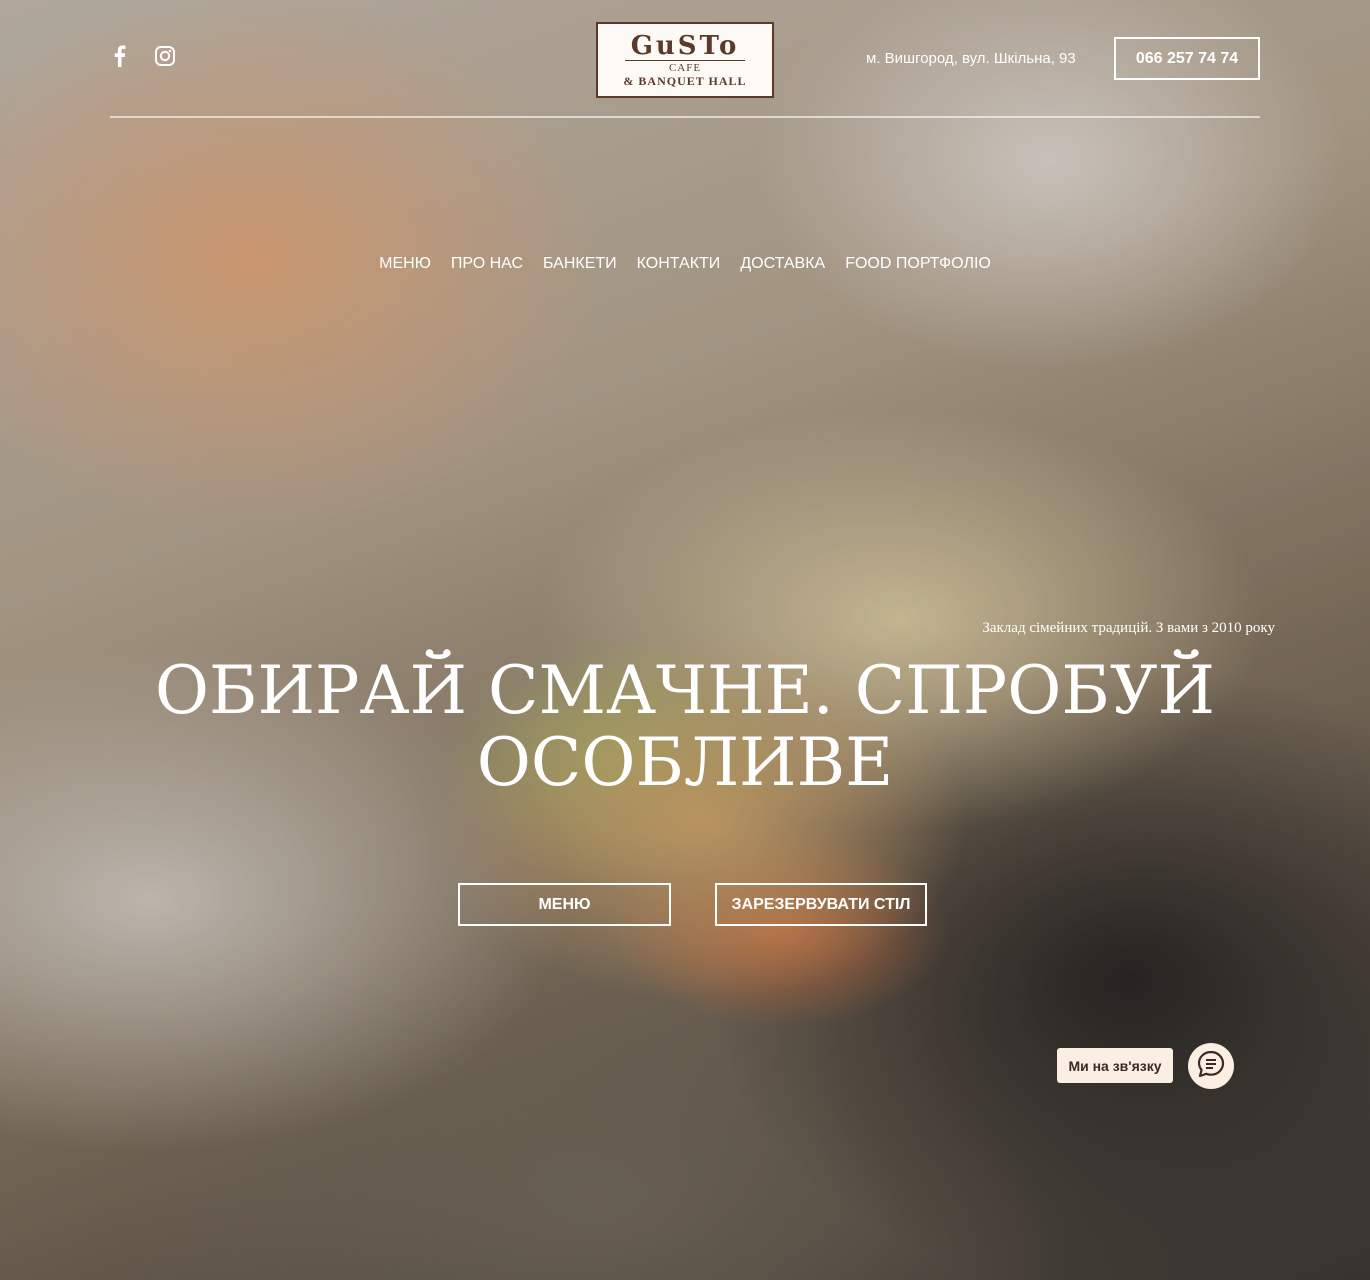 This screenshot has height=1280, width=1370. What do you see at coordinates (971, 58) in the screenshot?
I see `address-text: м. Вишгород, вул. Шкільна, 93` at bounding box center [971, 58].